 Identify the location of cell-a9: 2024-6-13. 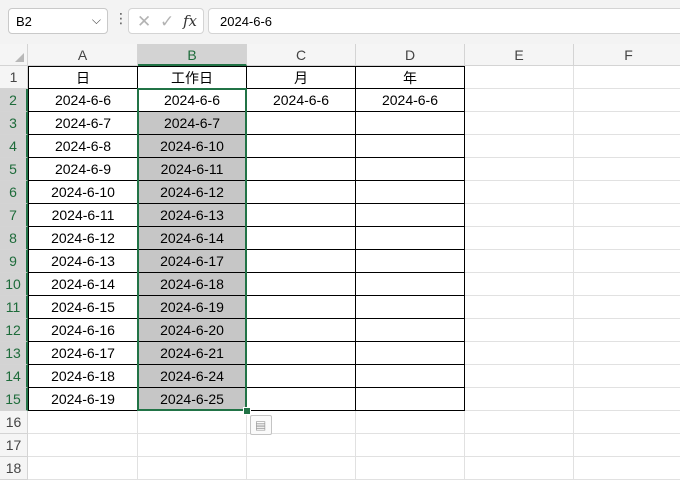
(83, 261).